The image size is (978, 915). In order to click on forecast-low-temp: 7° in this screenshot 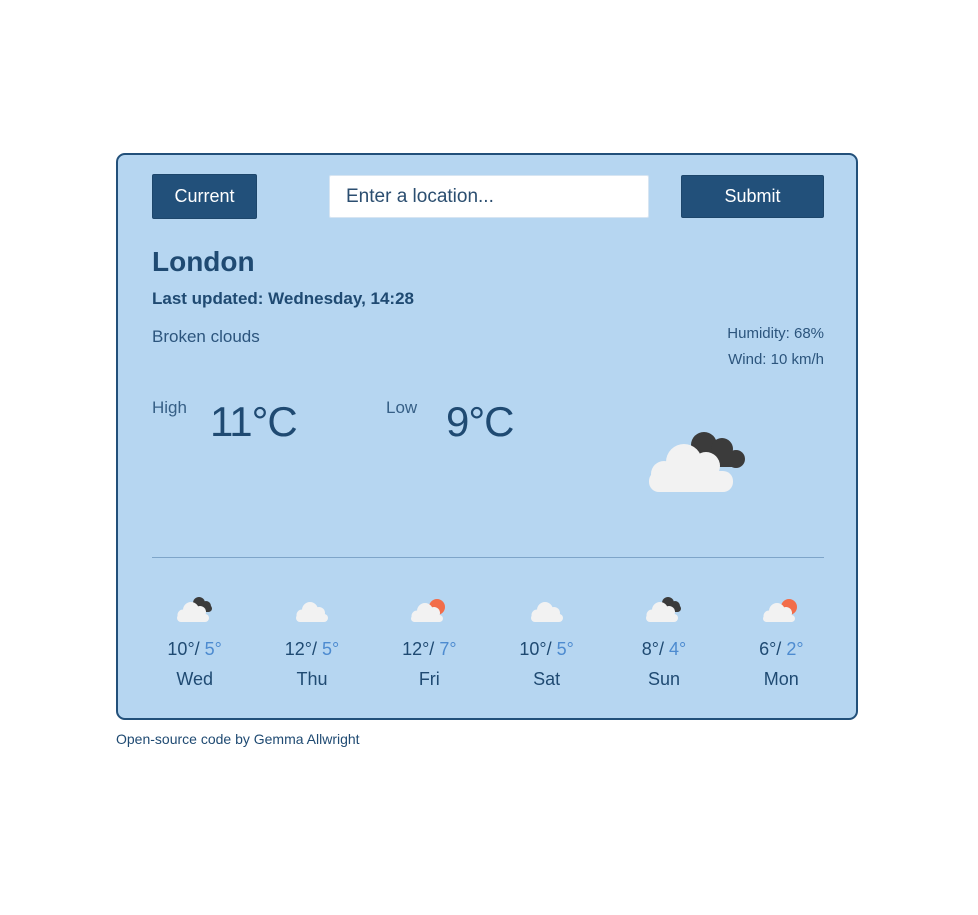, I will do `click(448, 649)`.